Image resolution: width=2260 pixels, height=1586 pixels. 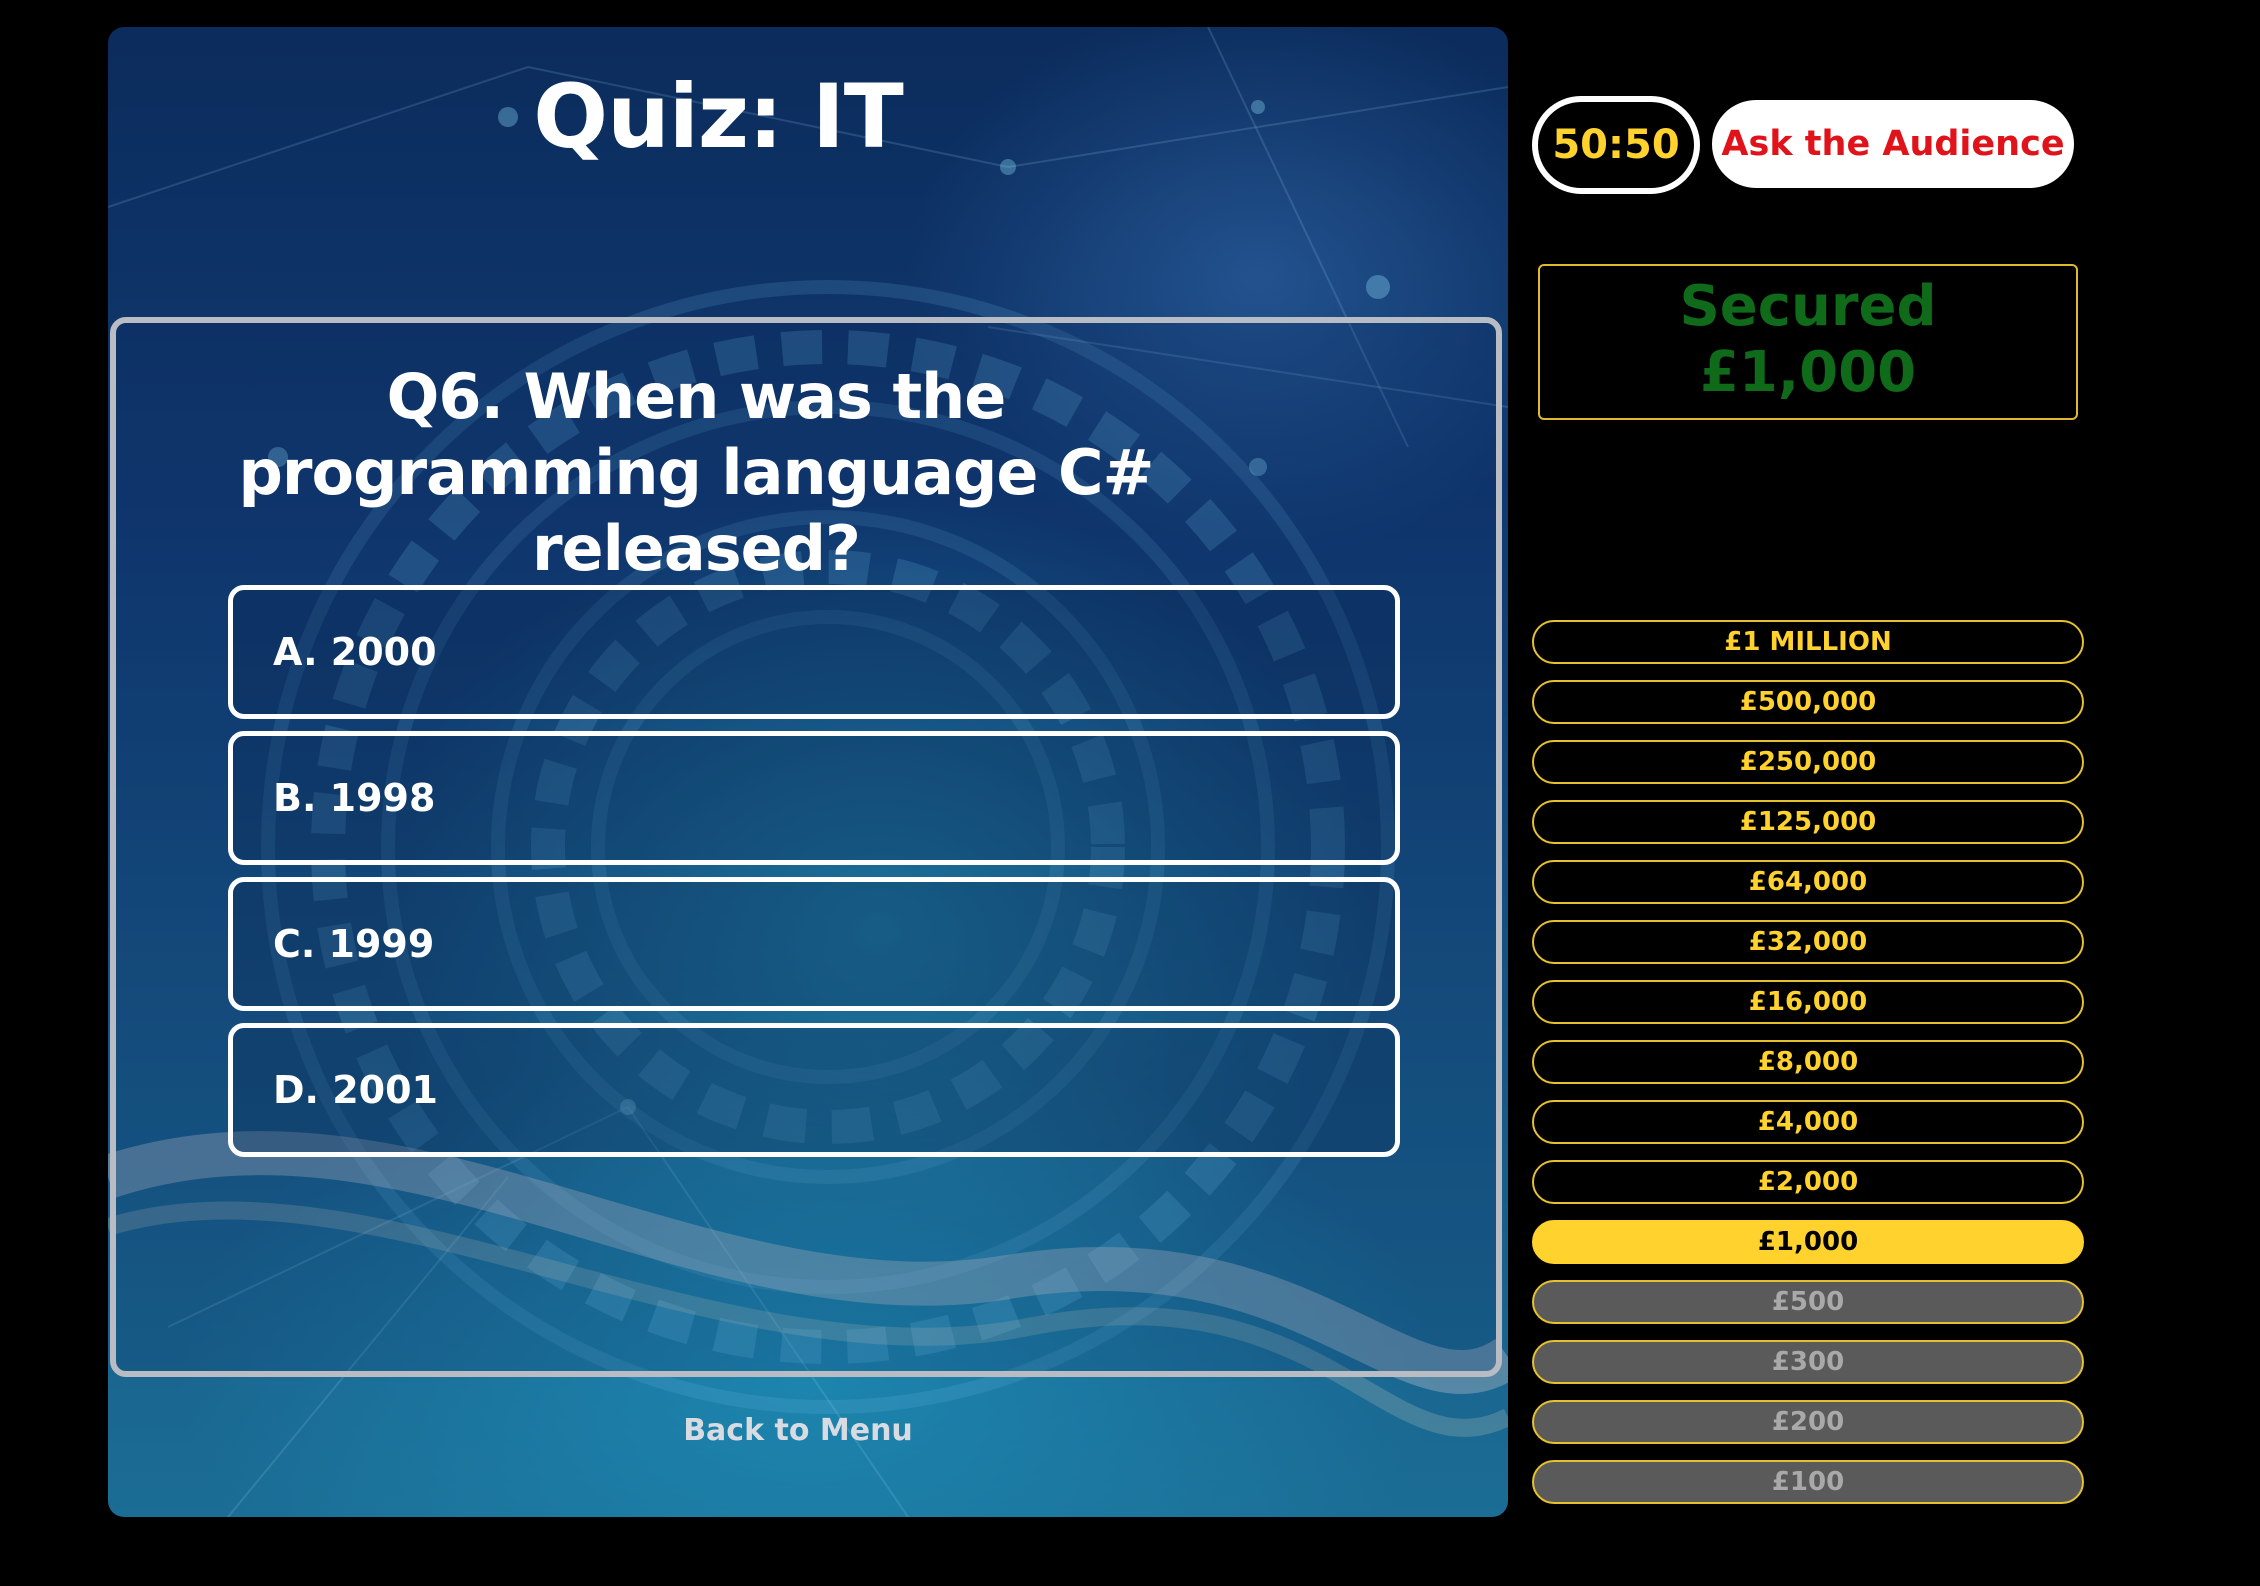 I want to click on ladder-level-200: £200, so click(x=1808, y=1422).